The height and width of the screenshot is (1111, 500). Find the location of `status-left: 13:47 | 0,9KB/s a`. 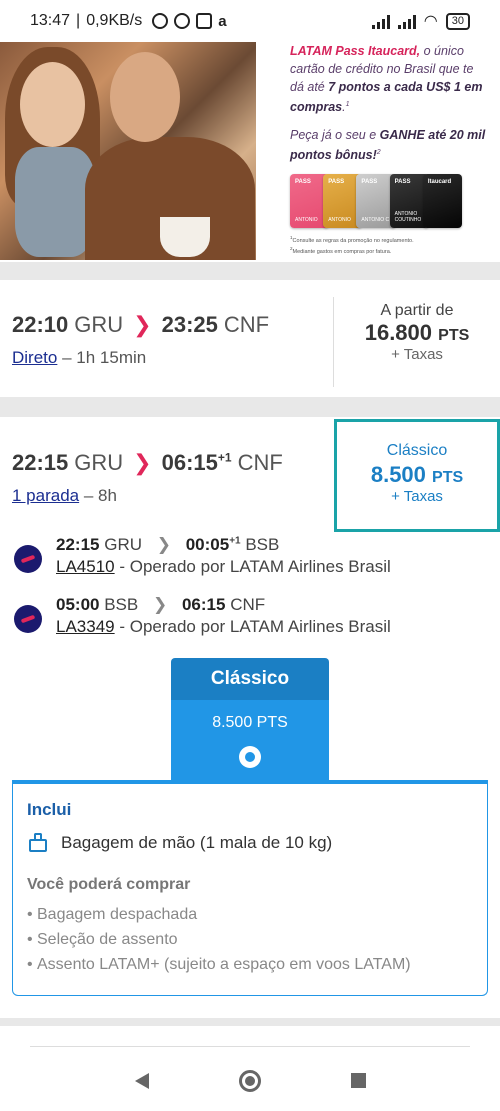

status-left: 13:47 | 0,9KB/s a is located at coordinates (128, 21).